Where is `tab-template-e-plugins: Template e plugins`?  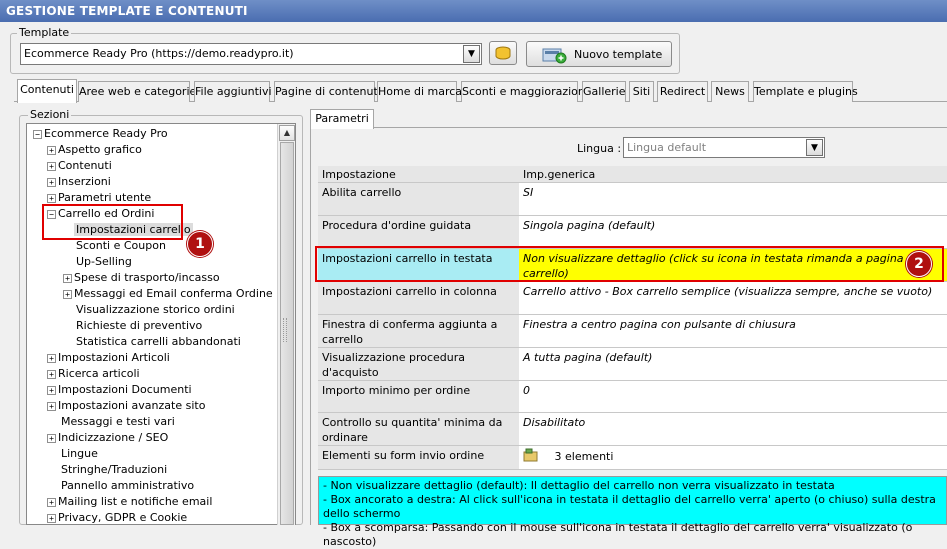
tab-template-e-plugins: Template e plugins is located at coordinates (805, 91).